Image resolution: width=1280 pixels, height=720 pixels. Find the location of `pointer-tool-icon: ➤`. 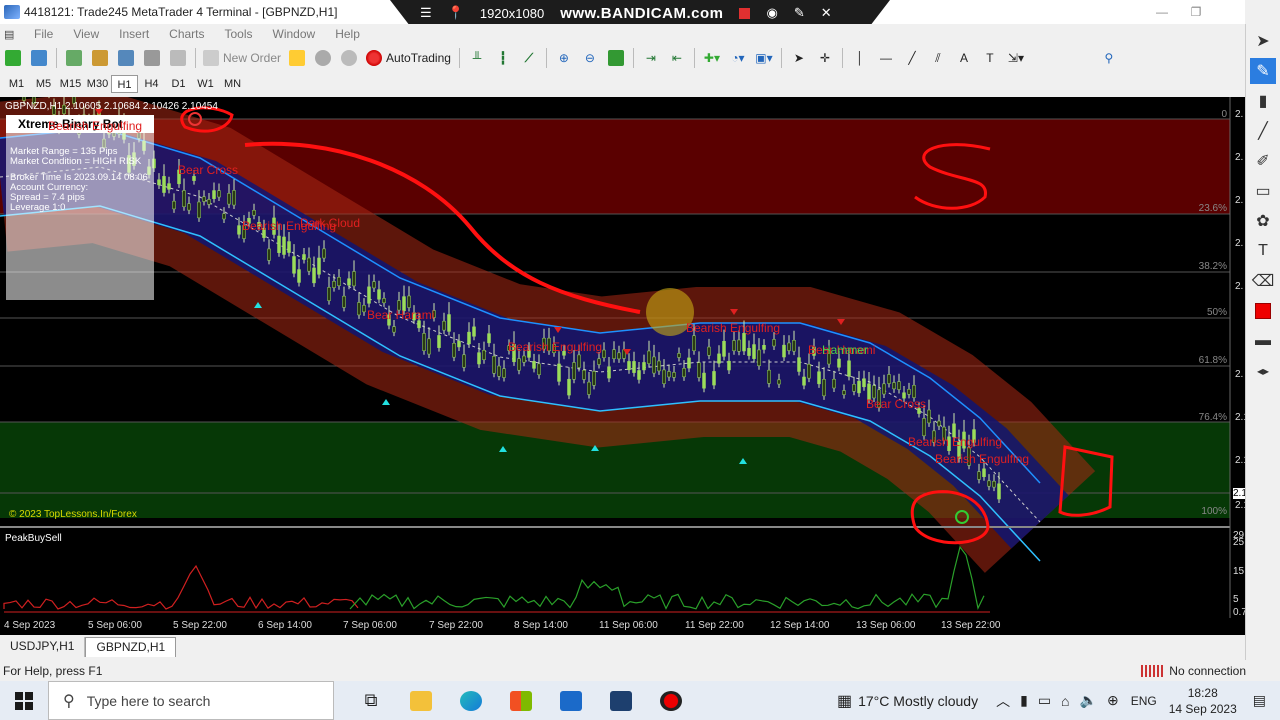

pointer-tool-icon: ➤ is located at coordinates (1263, 41).